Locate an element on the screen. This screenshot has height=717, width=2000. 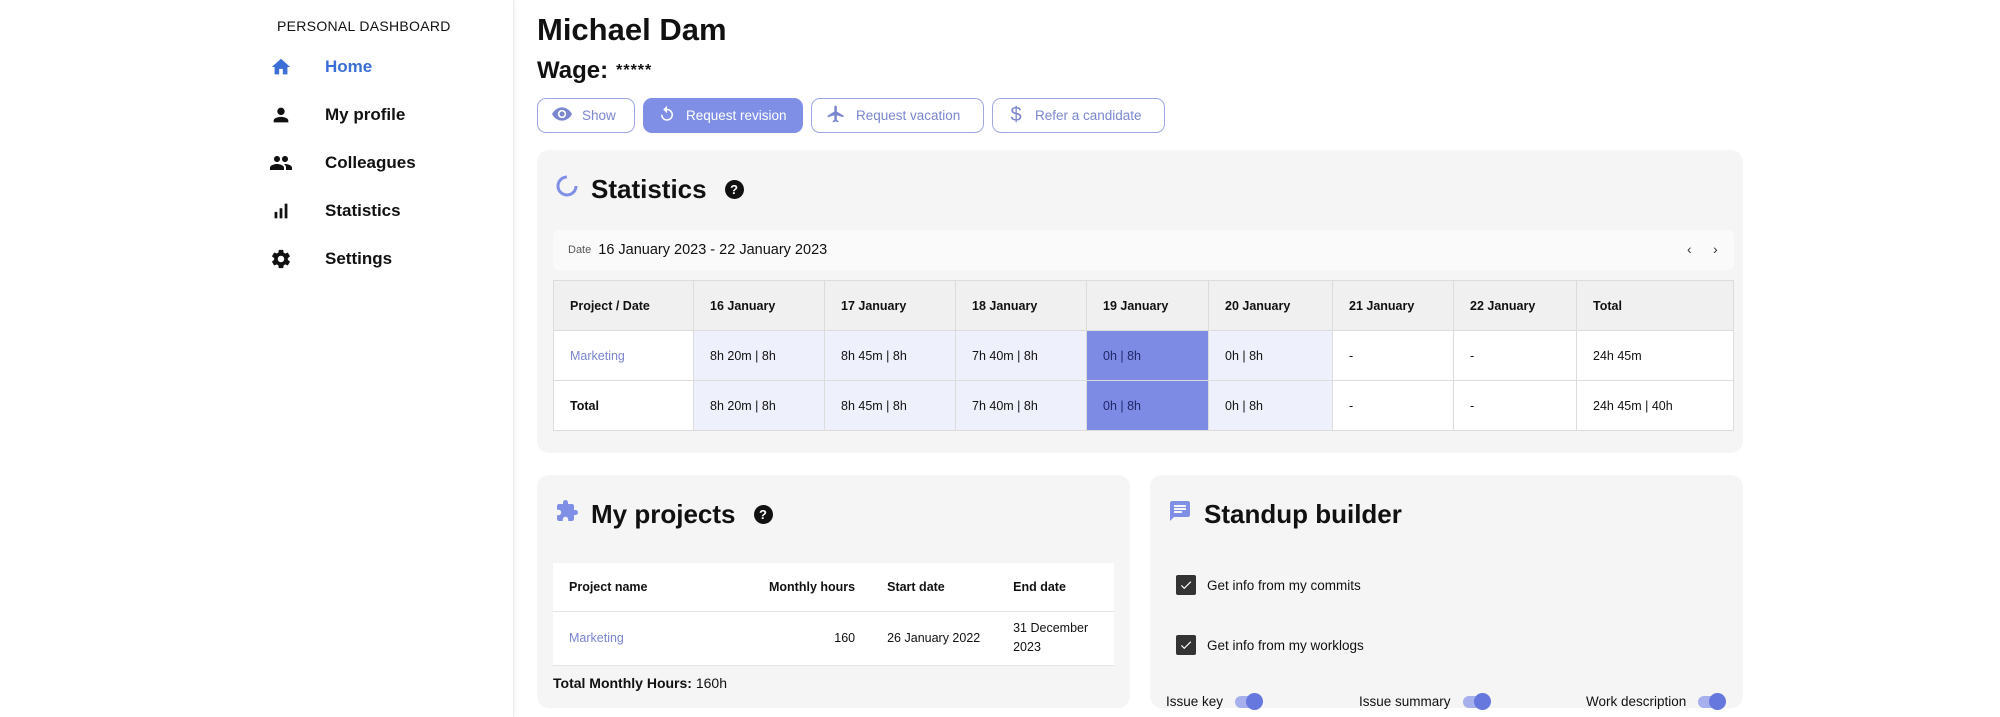
end-date-line: 2023 is located at coordinates (1027, 647).